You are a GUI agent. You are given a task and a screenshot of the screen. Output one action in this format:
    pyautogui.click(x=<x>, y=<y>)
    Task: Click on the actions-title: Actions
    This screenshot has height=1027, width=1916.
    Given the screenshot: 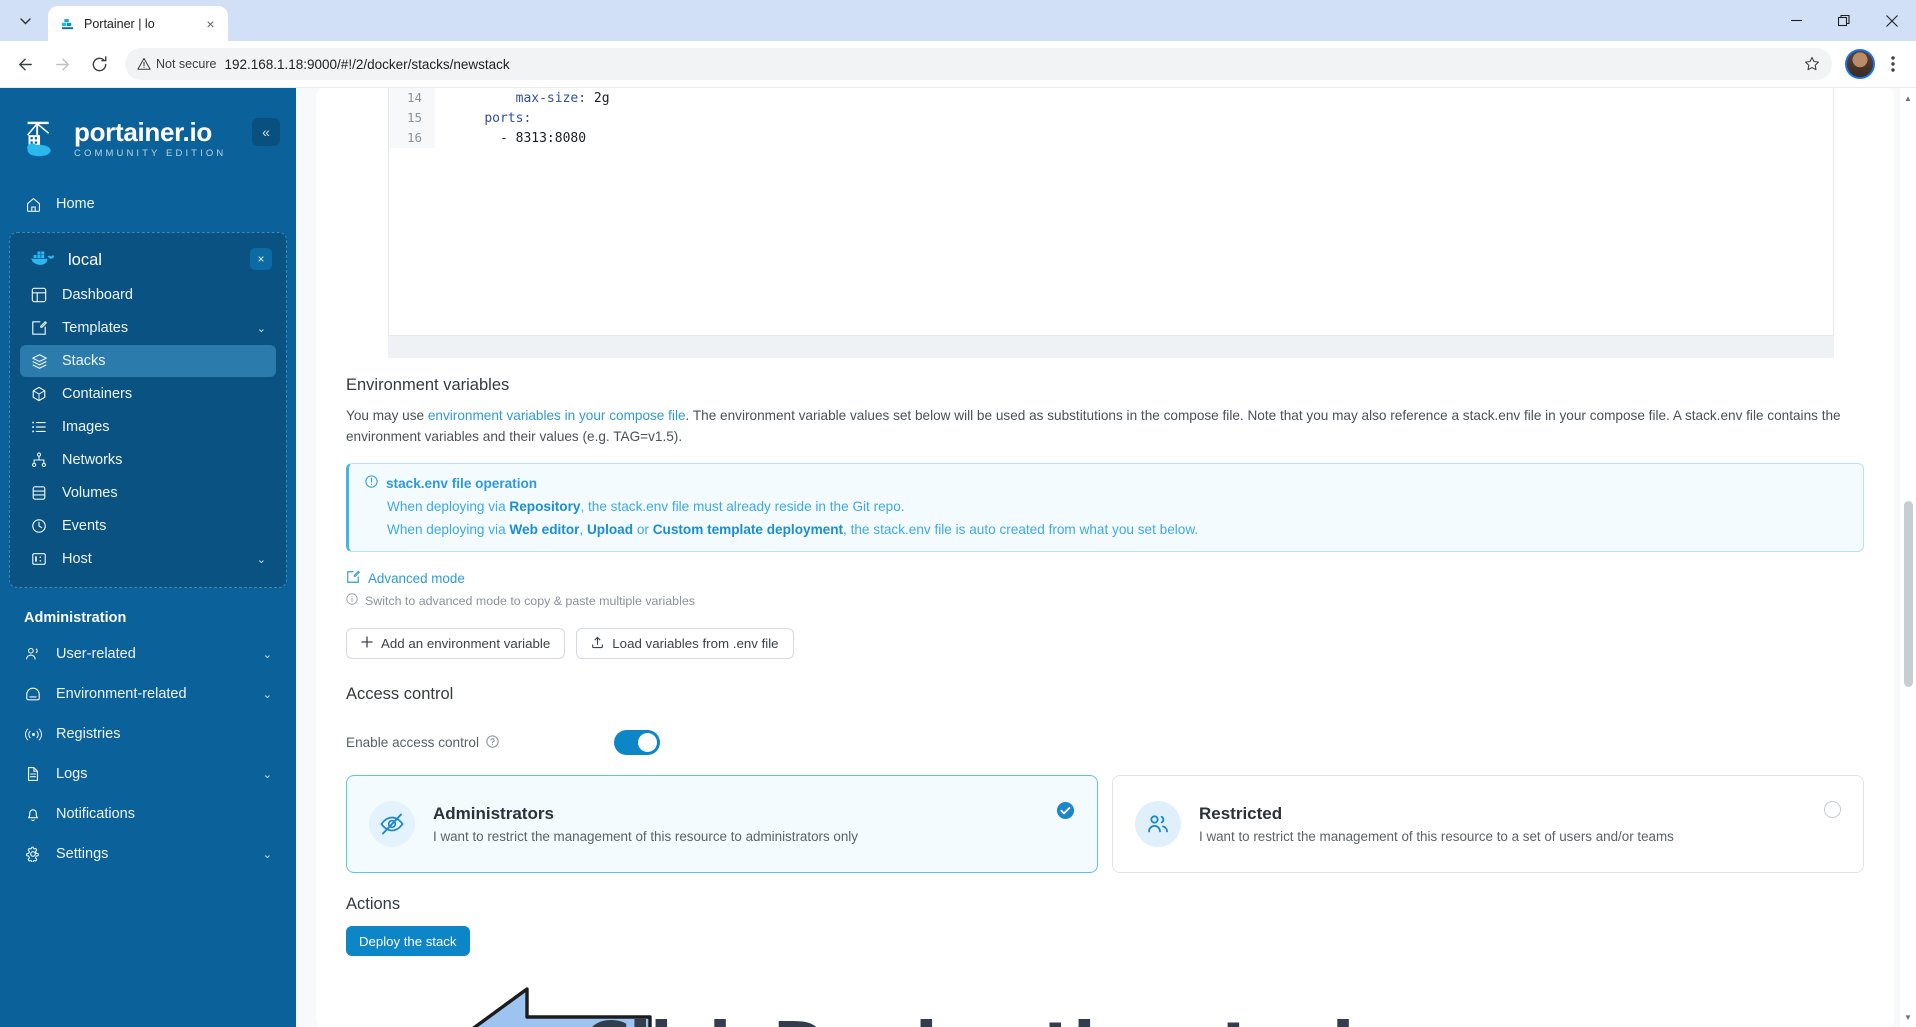 What is the action you would take?
    pyautogui.click(x=373, y=904)
    